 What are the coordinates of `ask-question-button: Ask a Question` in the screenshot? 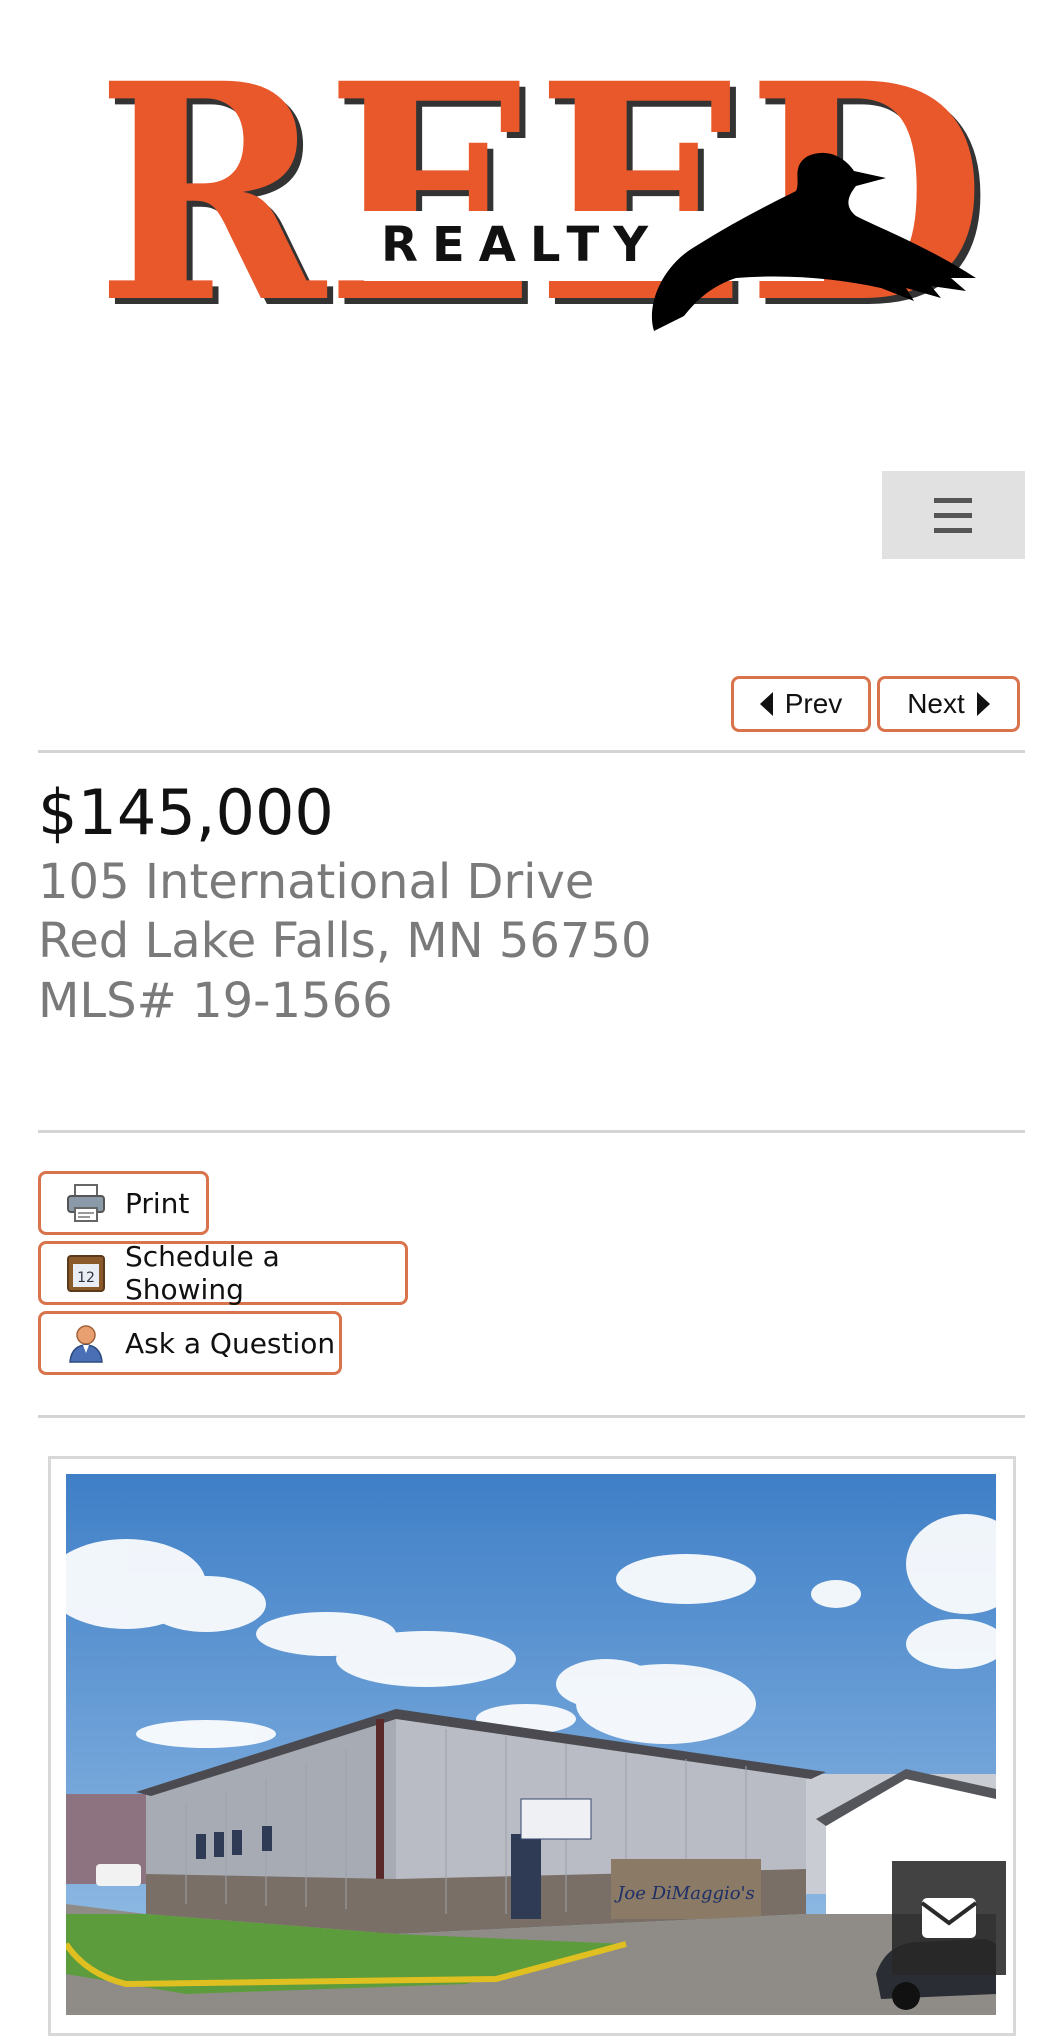 It's located at (190, 1343).